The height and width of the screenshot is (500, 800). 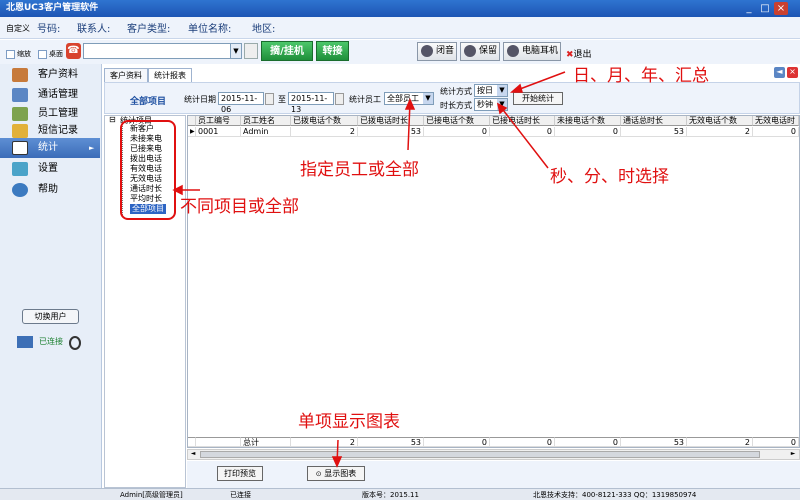 What do you see at coordinates (349, 422) in the screenshot?
I see `annotation-chart: 单项显示图表` at bounding box center [349, 422].